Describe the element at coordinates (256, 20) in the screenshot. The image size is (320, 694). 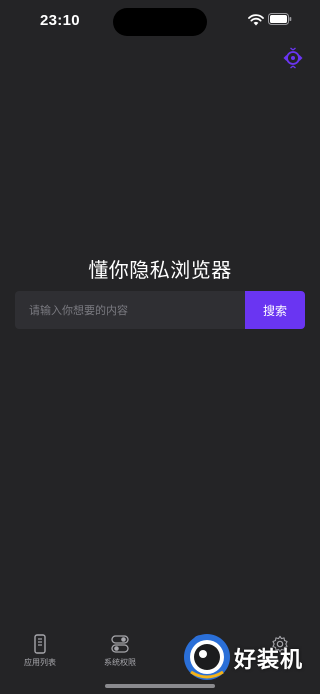
I see `wifi-icon` at that location.